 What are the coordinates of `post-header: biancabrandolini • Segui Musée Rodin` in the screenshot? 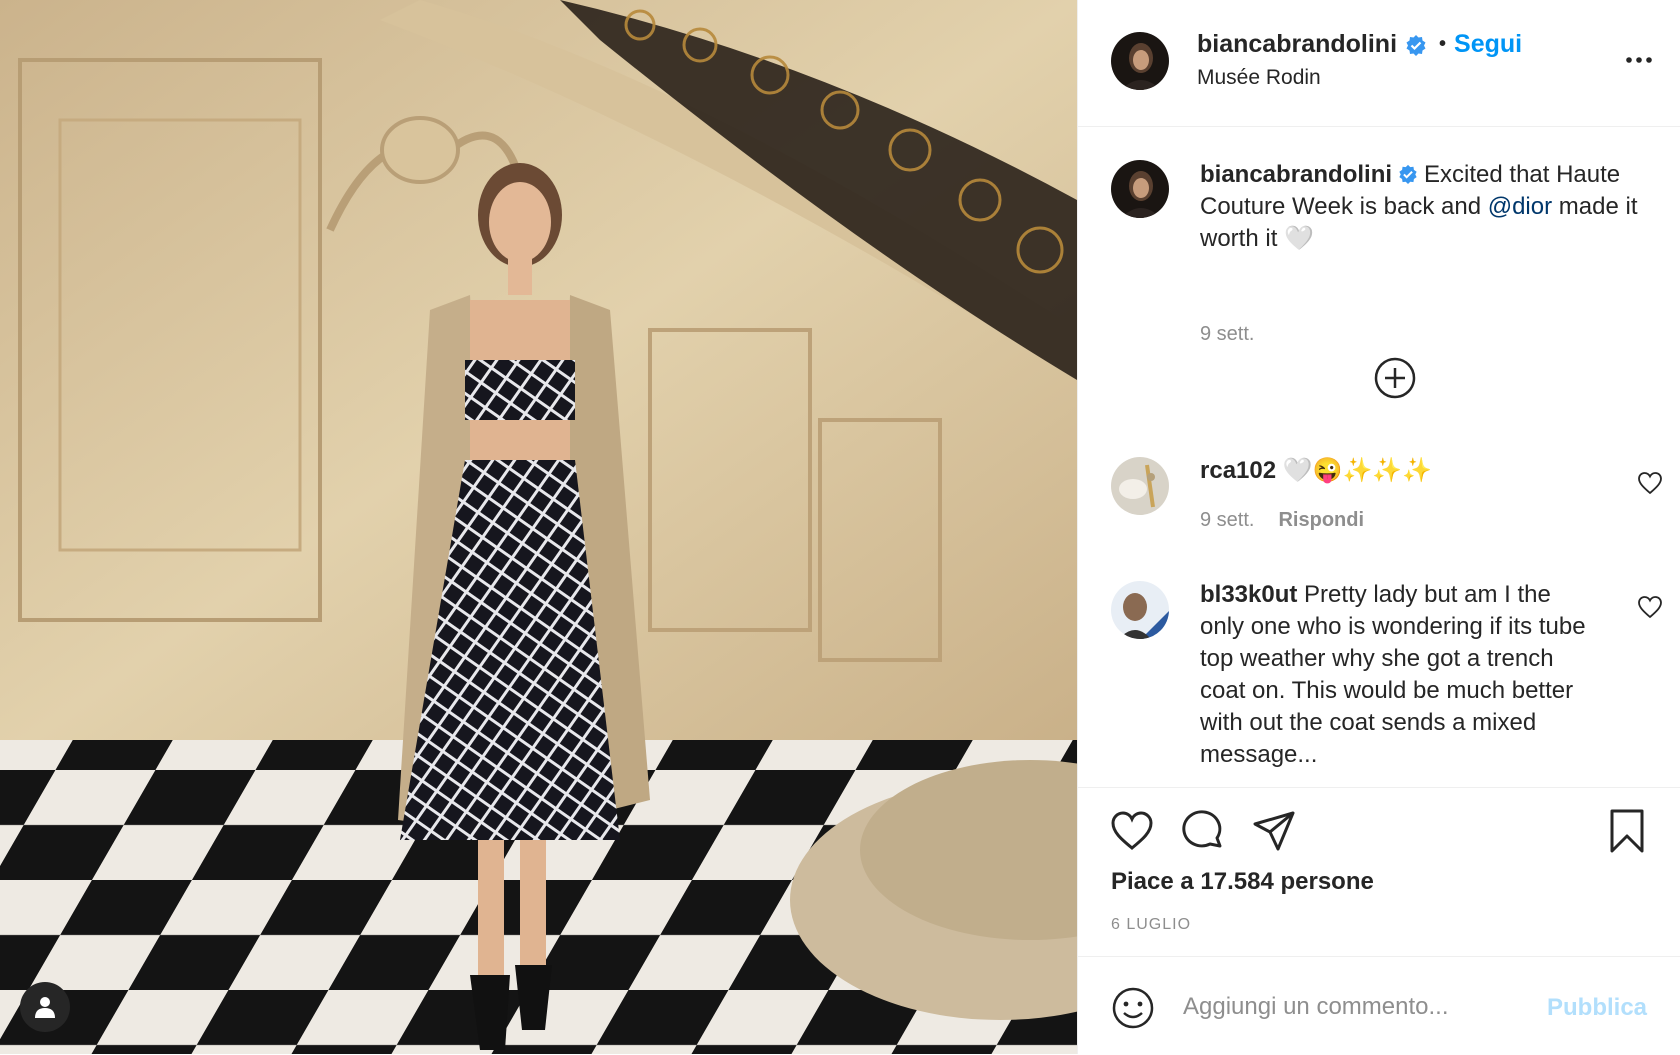 It's located at (1379, 63).